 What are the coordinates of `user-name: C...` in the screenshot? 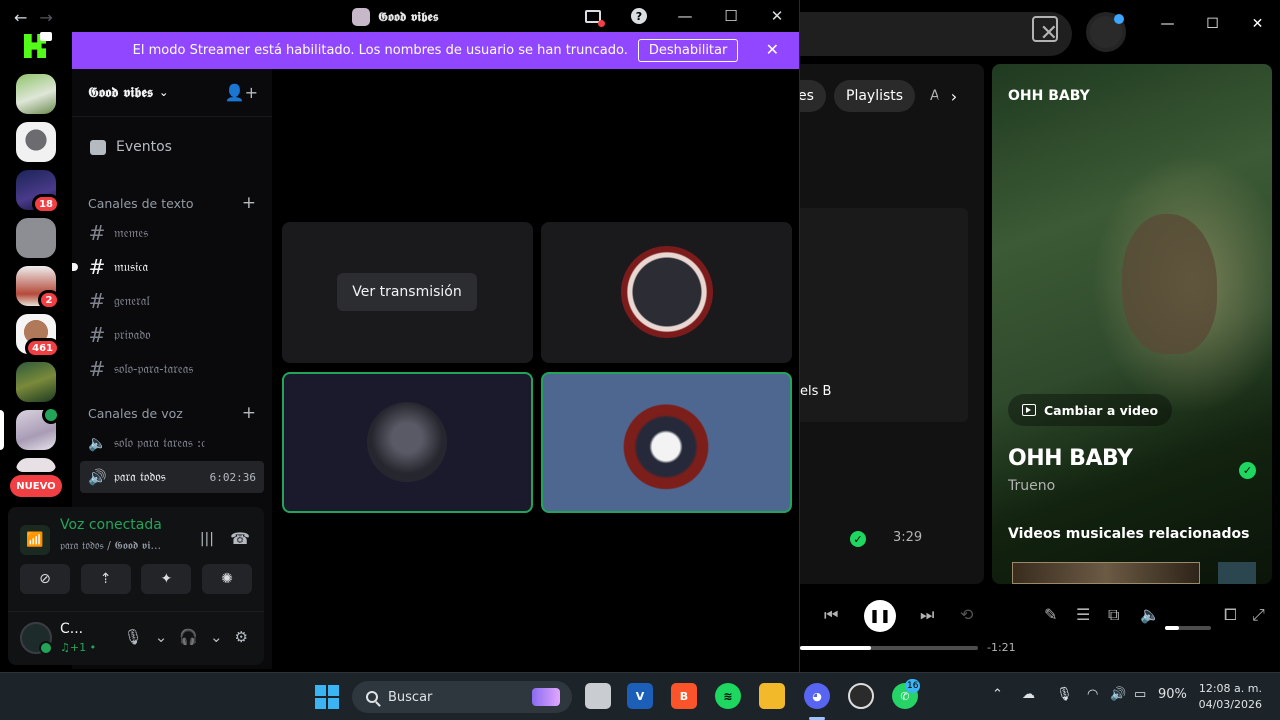 It's located at (71, 629).